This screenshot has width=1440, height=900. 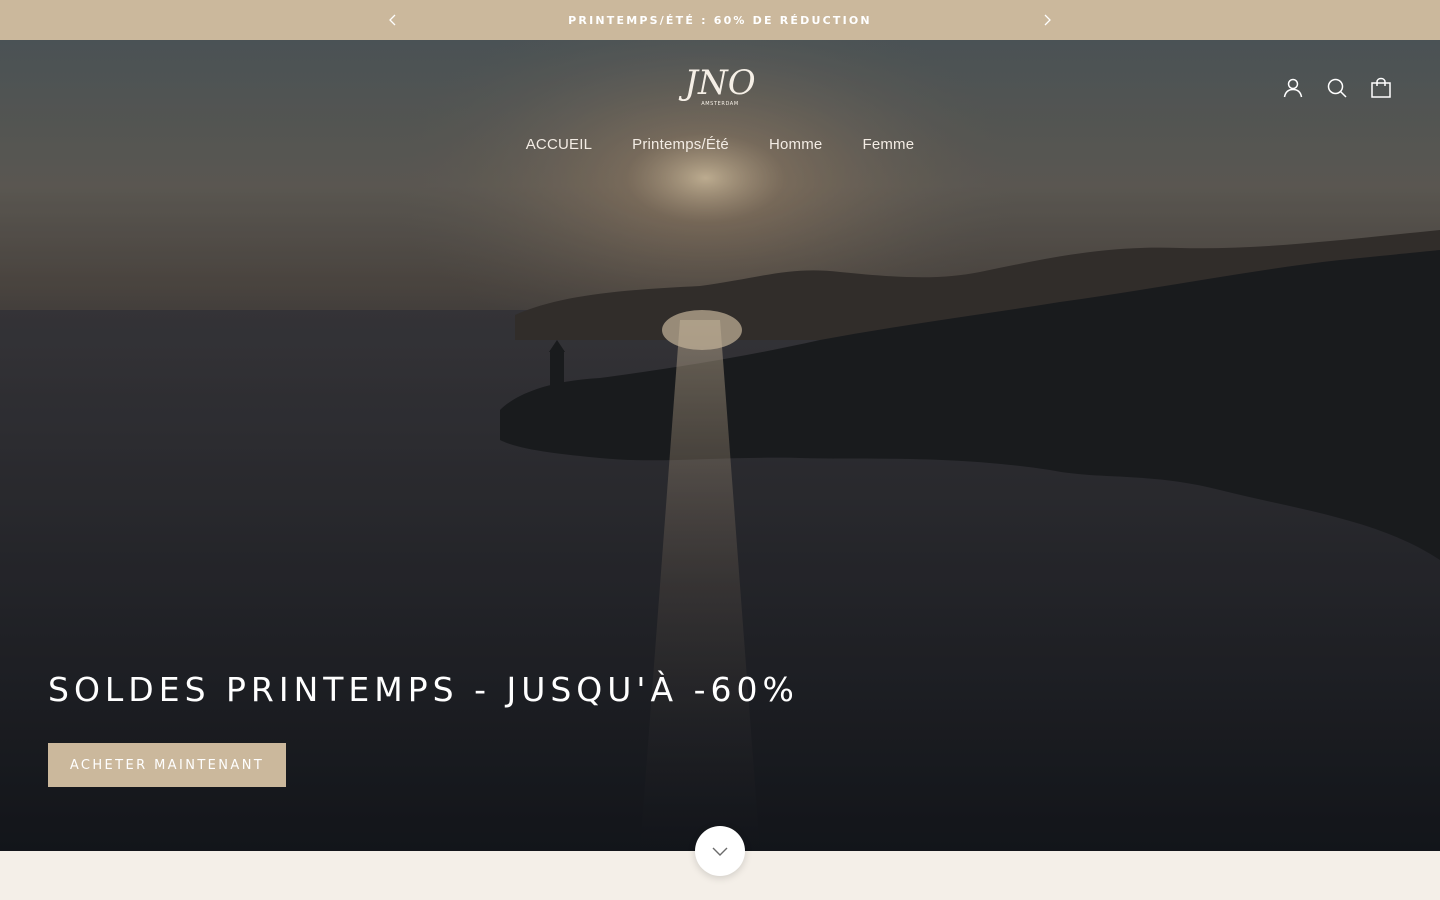 I want to click on search-icon, so click(x=1337, y=88).